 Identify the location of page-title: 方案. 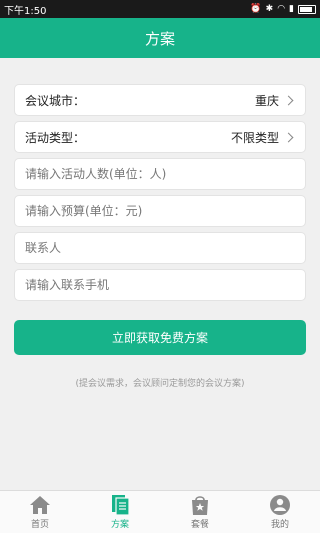
(159, 38).